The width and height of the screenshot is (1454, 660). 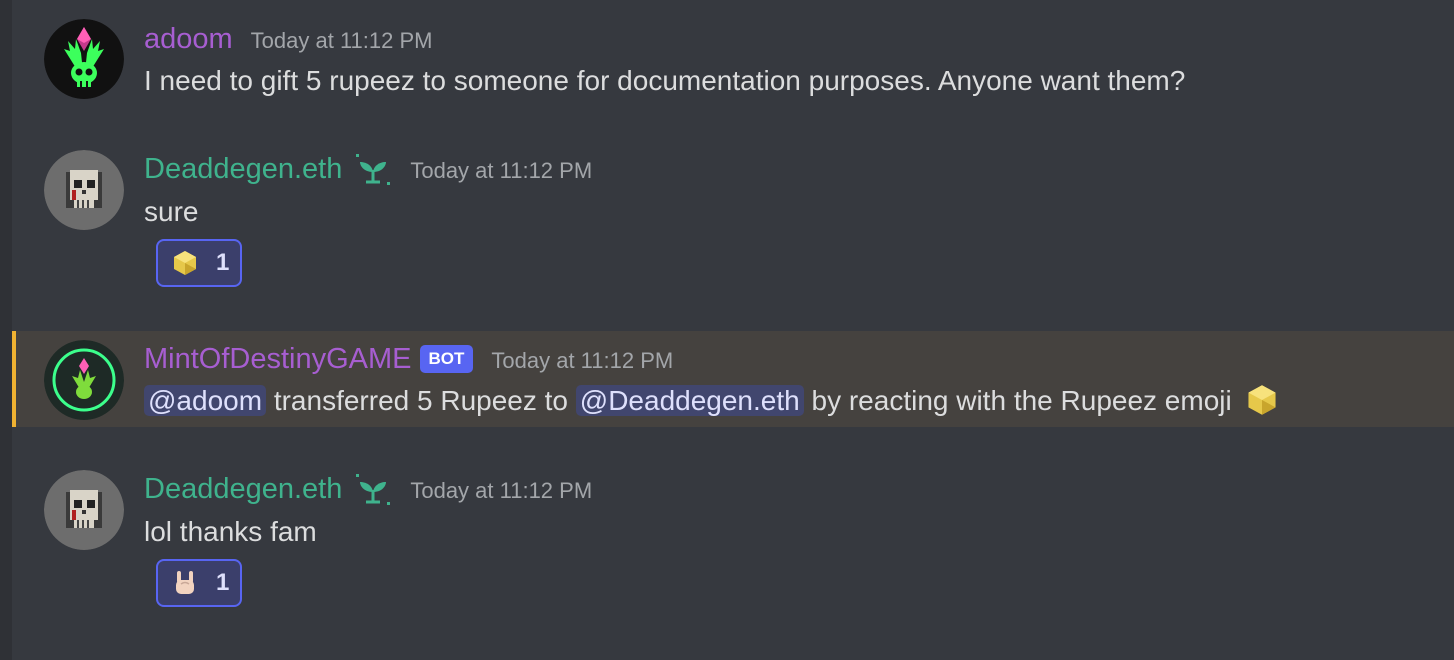 I want to click on avatar-mintofdestiny, so click(x=84, y=380).